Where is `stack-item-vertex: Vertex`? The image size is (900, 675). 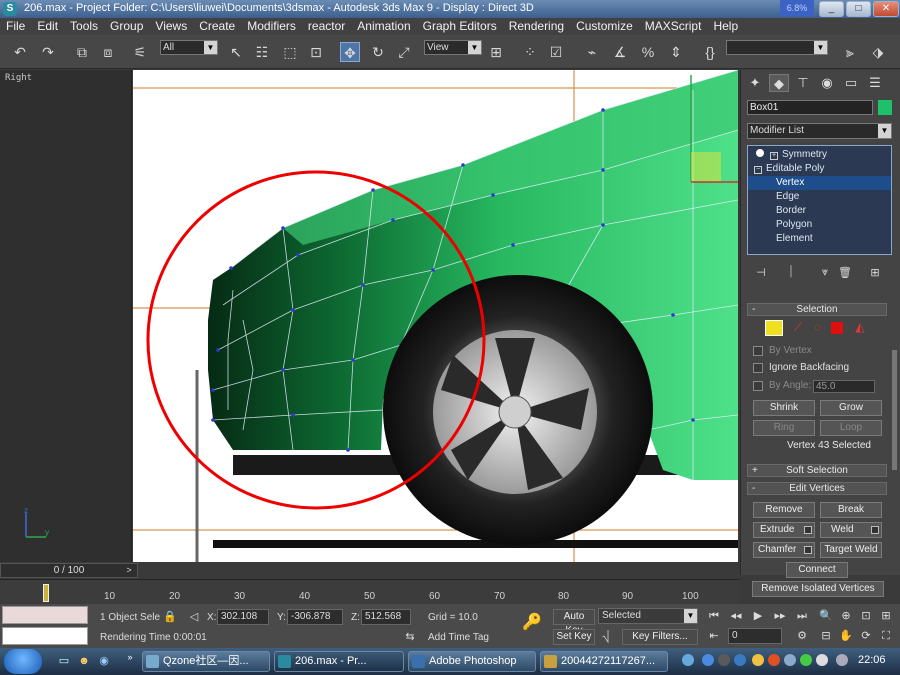 stack-item-vertex: Vertex is located at coordinates (819, 183).